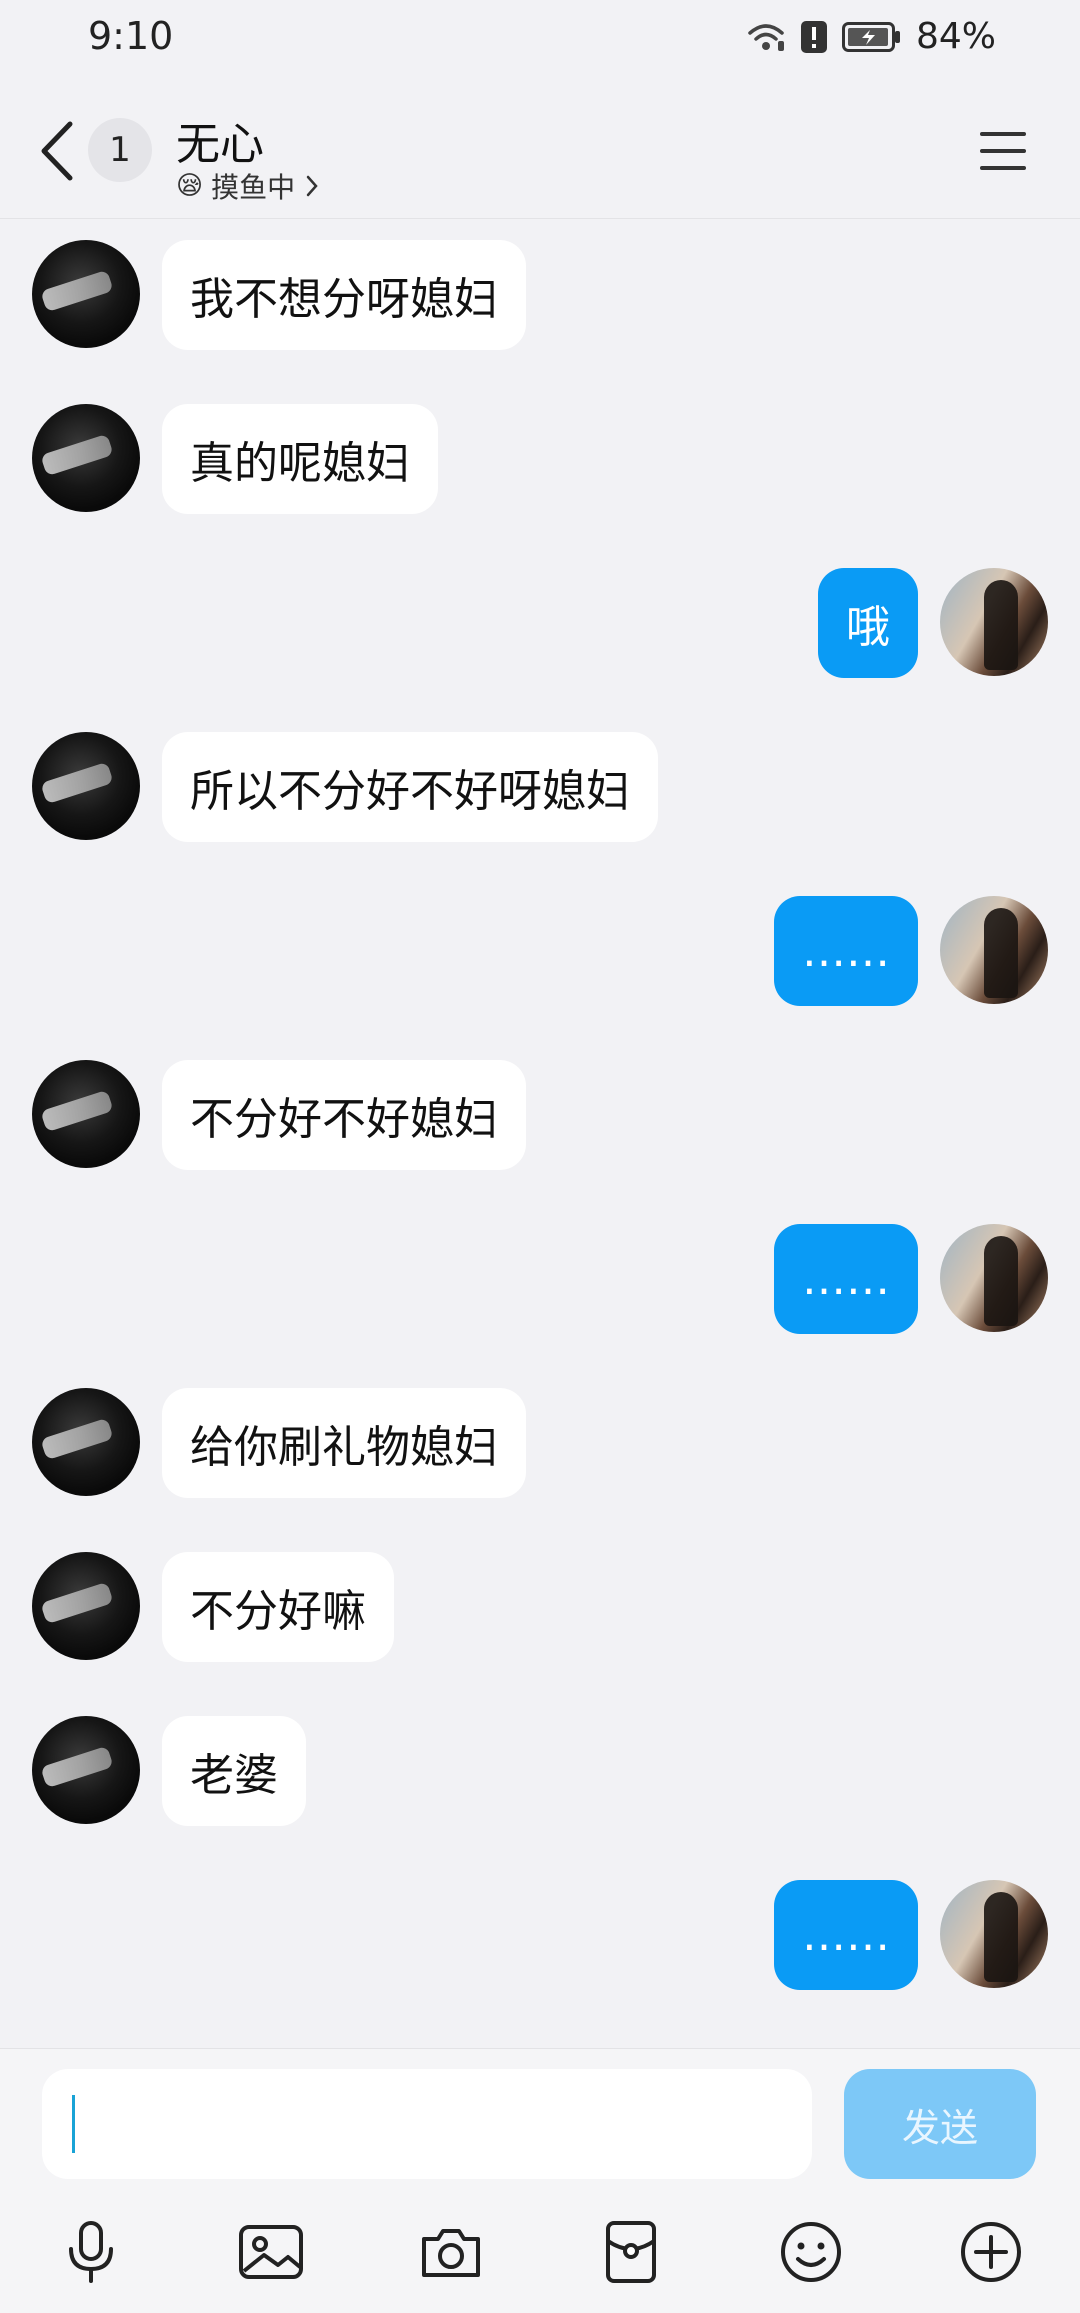 Image resolution: width=1080 pixels, height=2313 pixels. What do you see at coordinates (344, 1115) in the screenshot?
I see `incoming-message: 不分好不好媳妇` at bounding box center [344, 1115].